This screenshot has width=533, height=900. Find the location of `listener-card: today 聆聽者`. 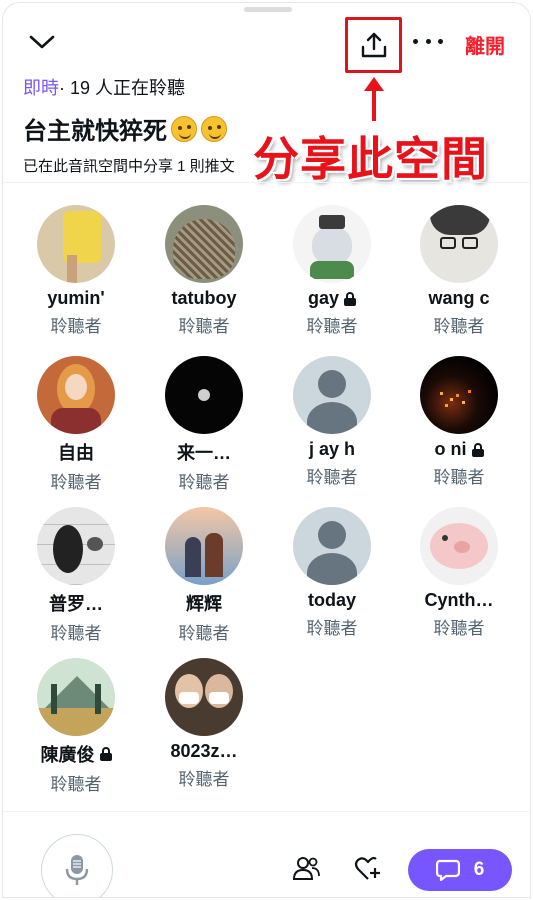

listener-card: today 聆聽者 is located at coordinates (332, 577).